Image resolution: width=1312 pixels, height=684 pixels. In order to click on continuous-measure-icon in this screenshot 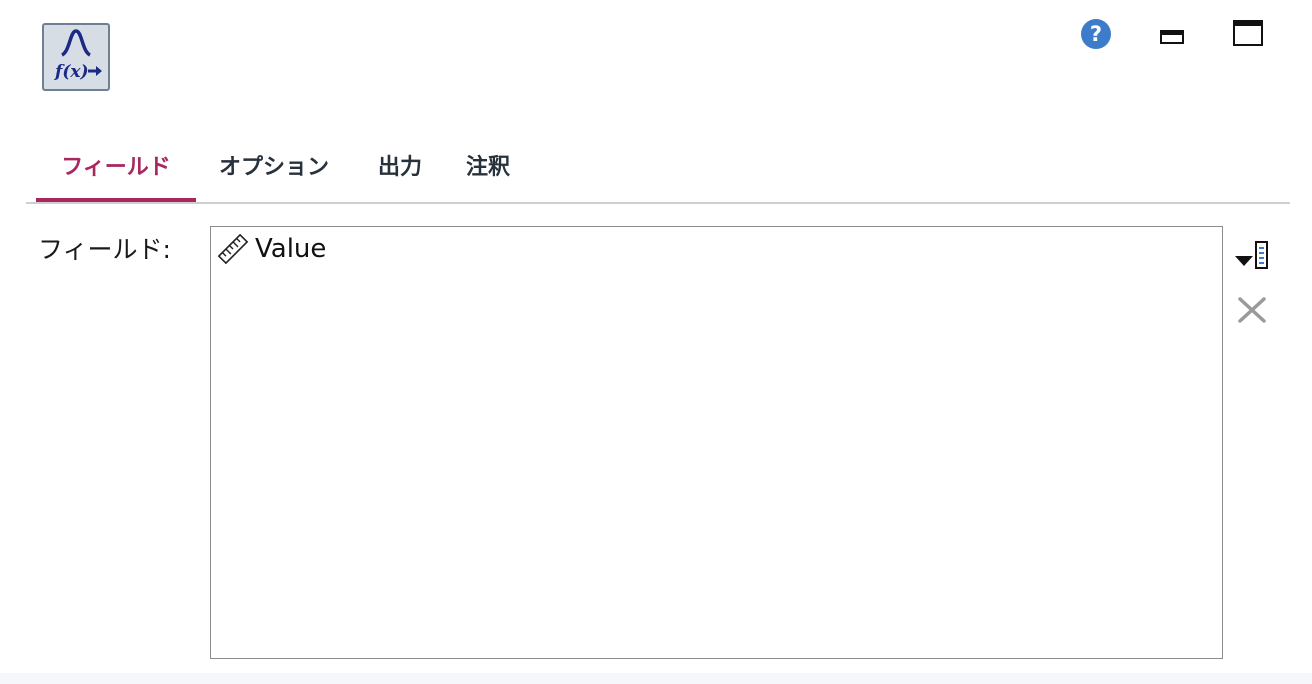, I will do `click(233, 249)`.